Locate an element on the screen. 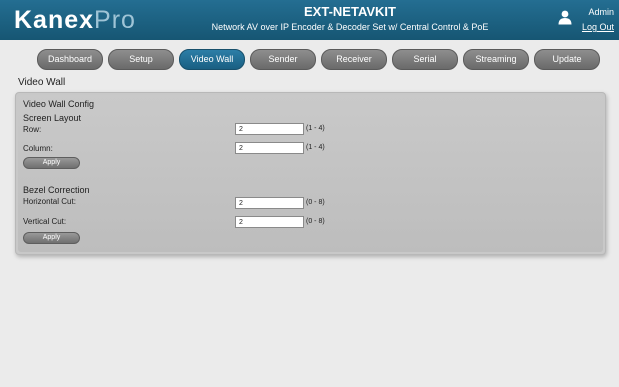 The image size is (619, 387). bezel-apply-button: Apply is located at coordinates (51, 238).